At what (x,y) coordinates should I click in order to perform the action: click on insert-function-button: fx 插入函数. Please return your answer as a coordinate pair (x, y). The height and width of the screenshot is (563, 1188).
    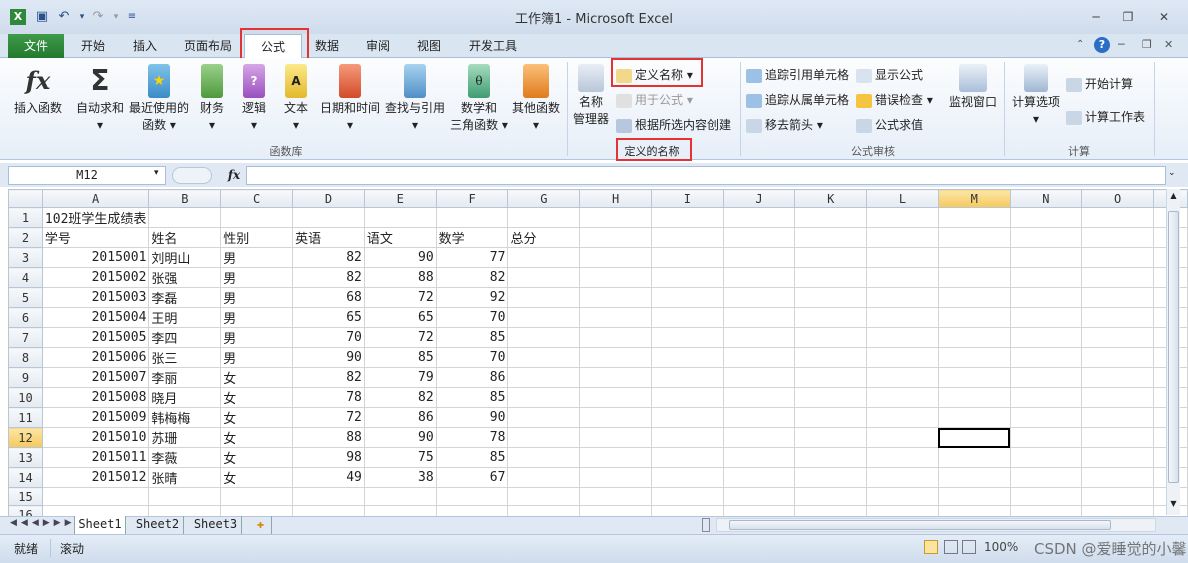
    Looking at the image, I should click on (38, 101).